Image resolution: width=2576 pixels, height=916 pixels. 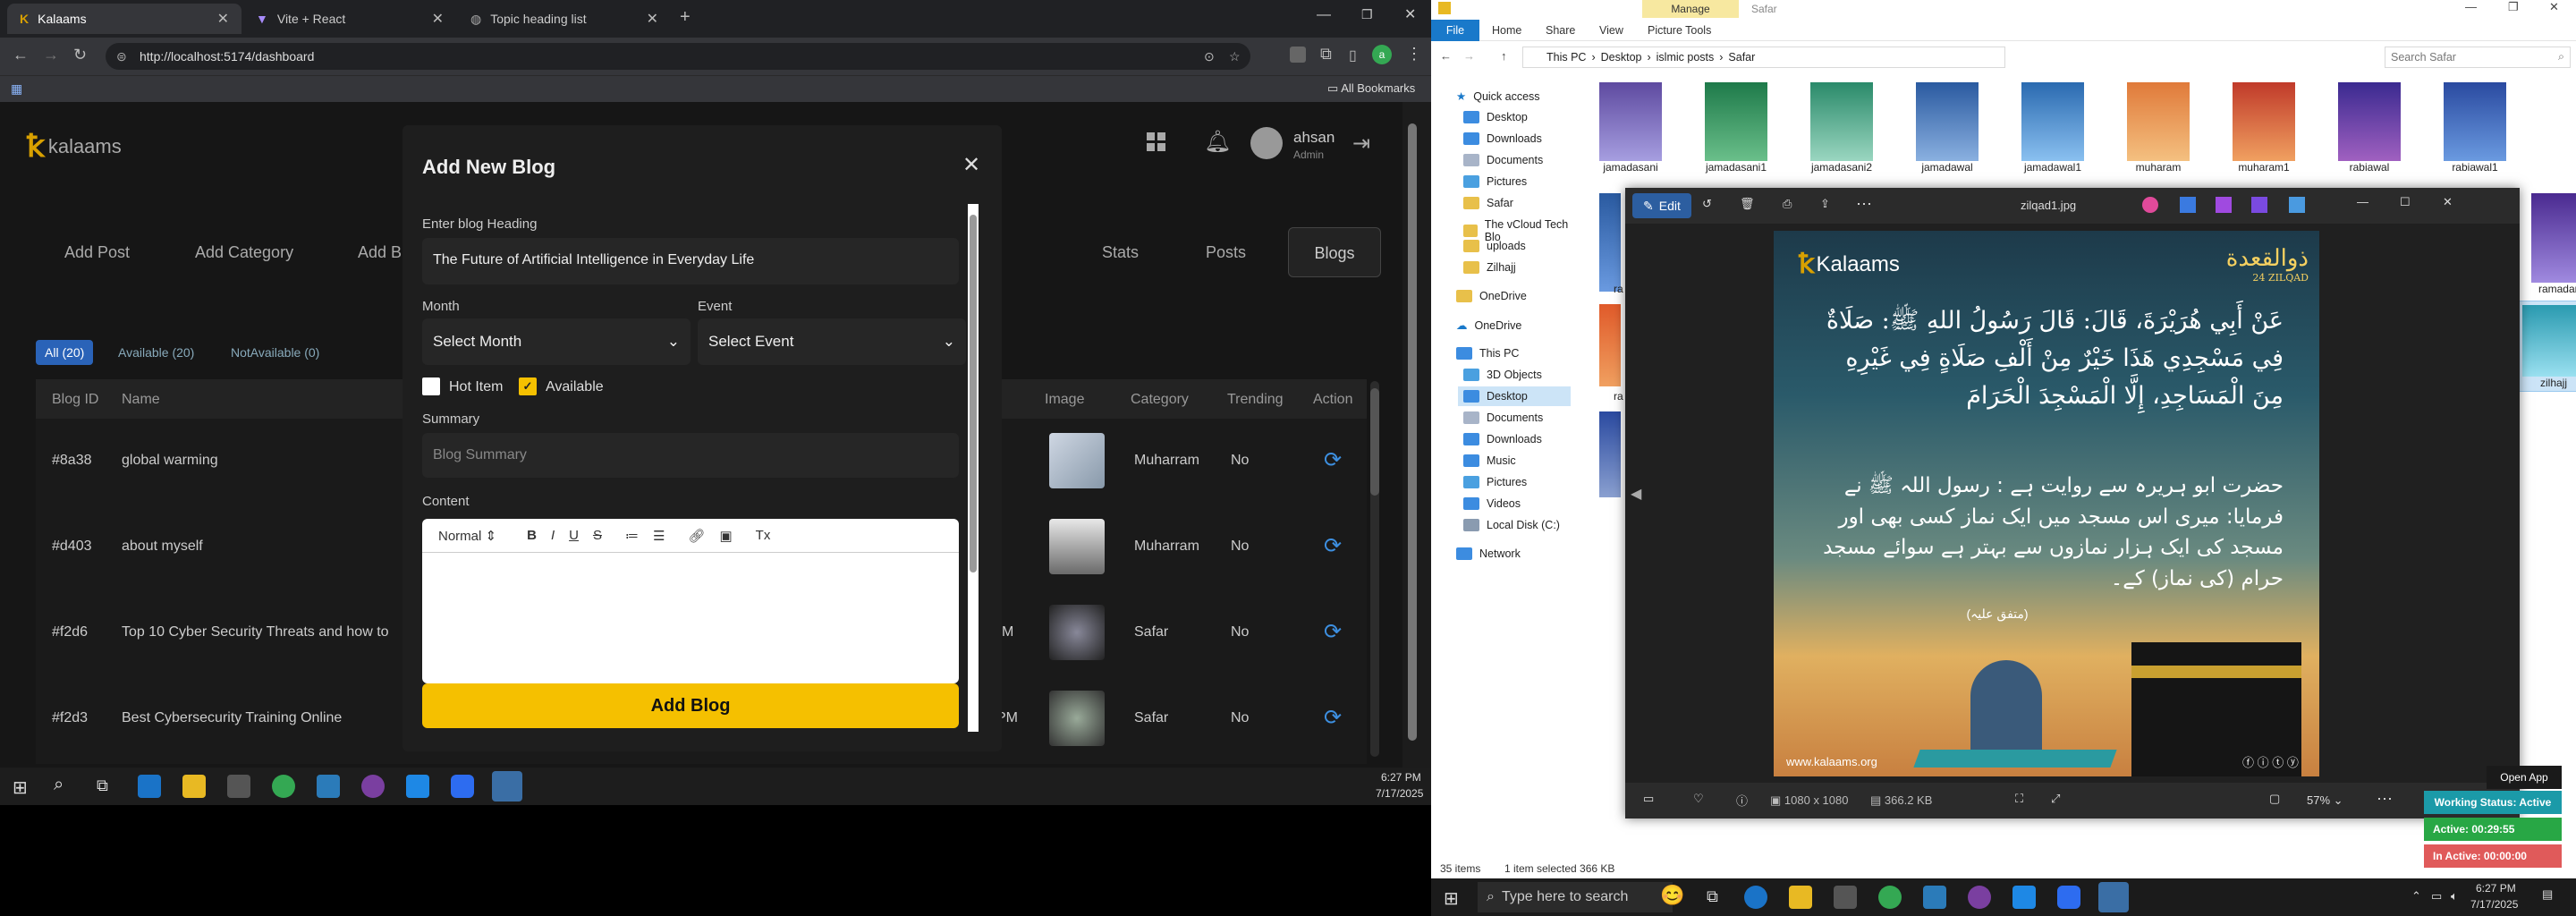 What do you see at coordinates (59, 785) in the screenshot?
I see `search-icon: ⌕` at bounding box center [59, 785].